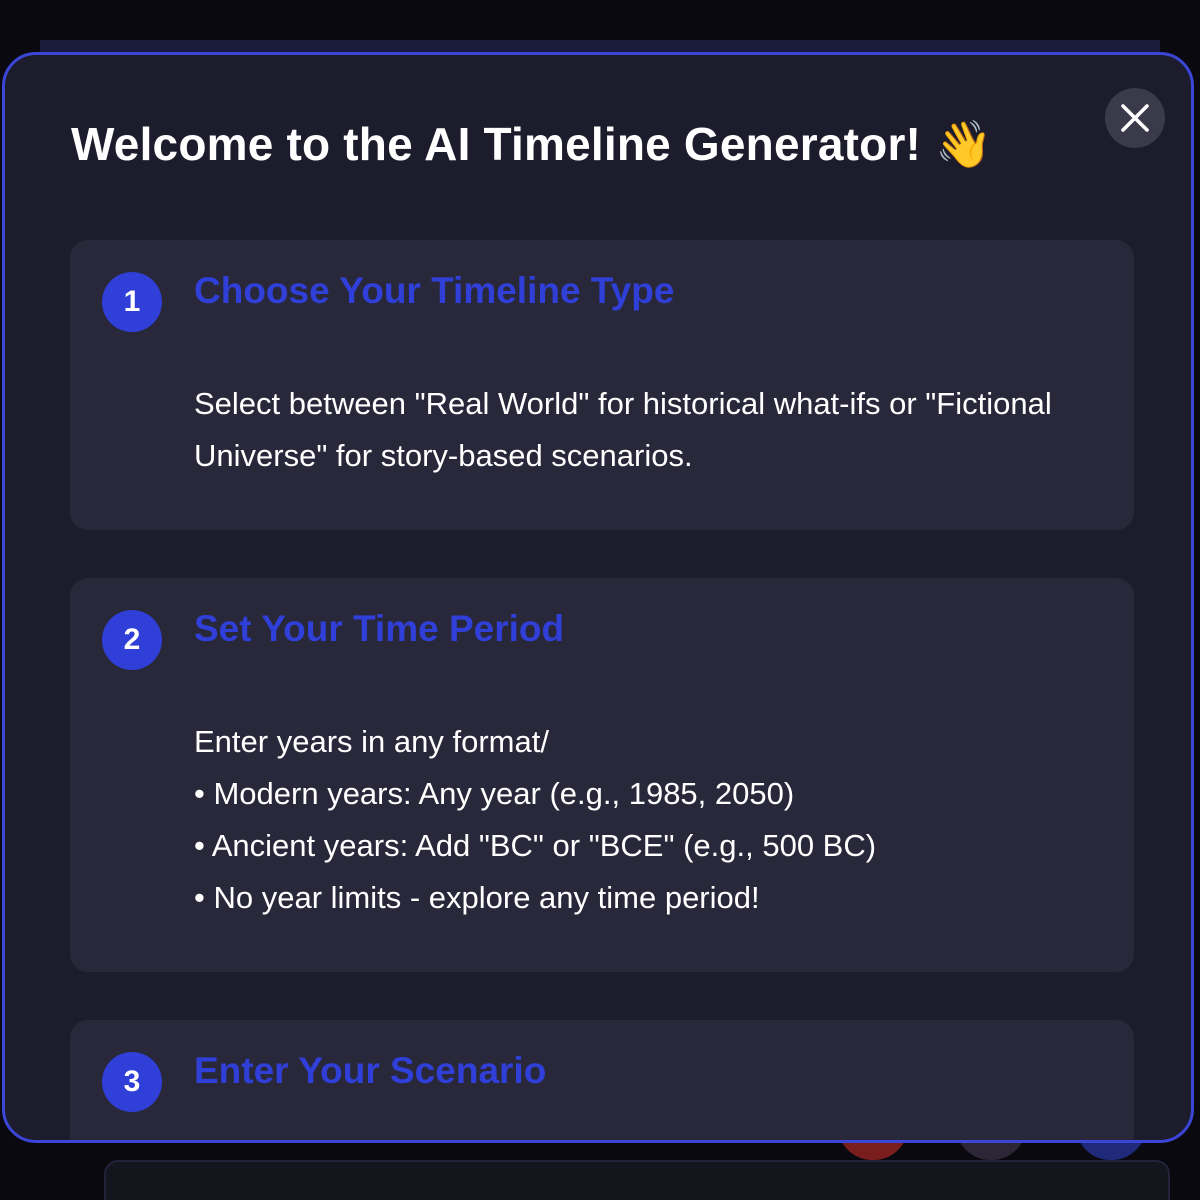 This screenshot has height=1200, width=1200. What do you see at coordinates (132, 640) in the screenshot?
I see `step-number-badge: 2` at bounding box center [132, 640].